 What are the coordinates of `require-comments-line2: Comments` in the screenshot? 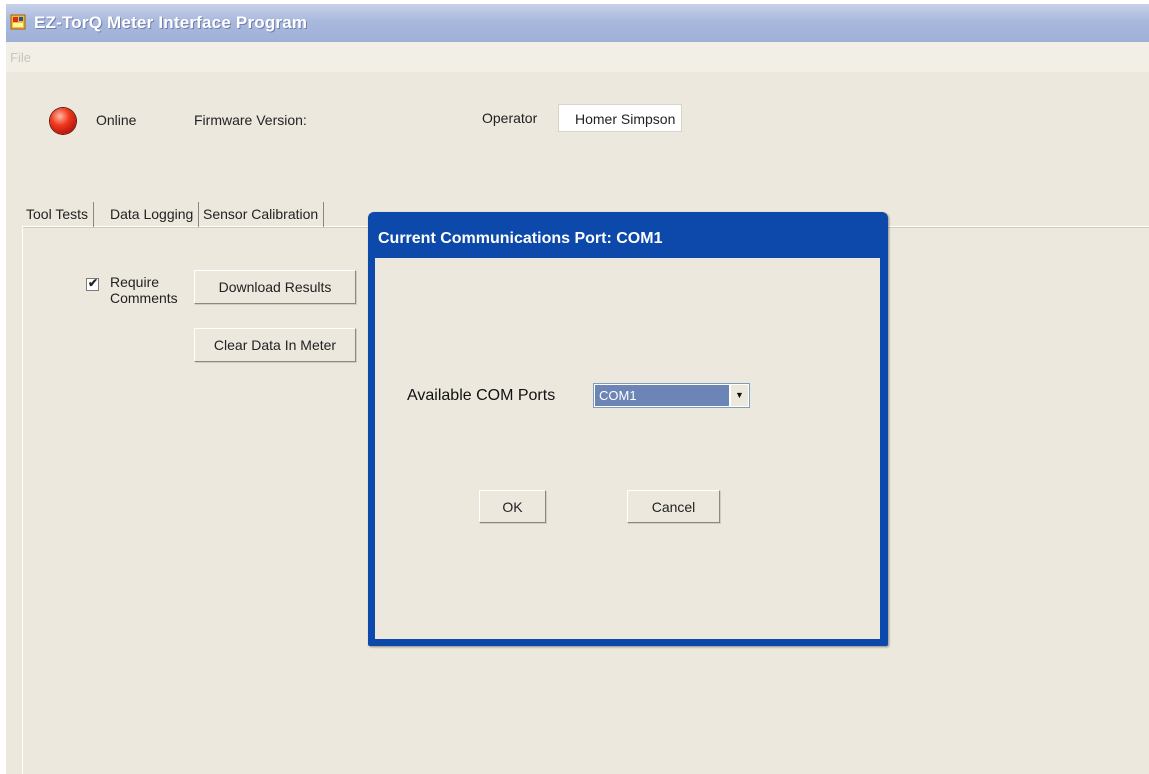 It's located at (144, 298).